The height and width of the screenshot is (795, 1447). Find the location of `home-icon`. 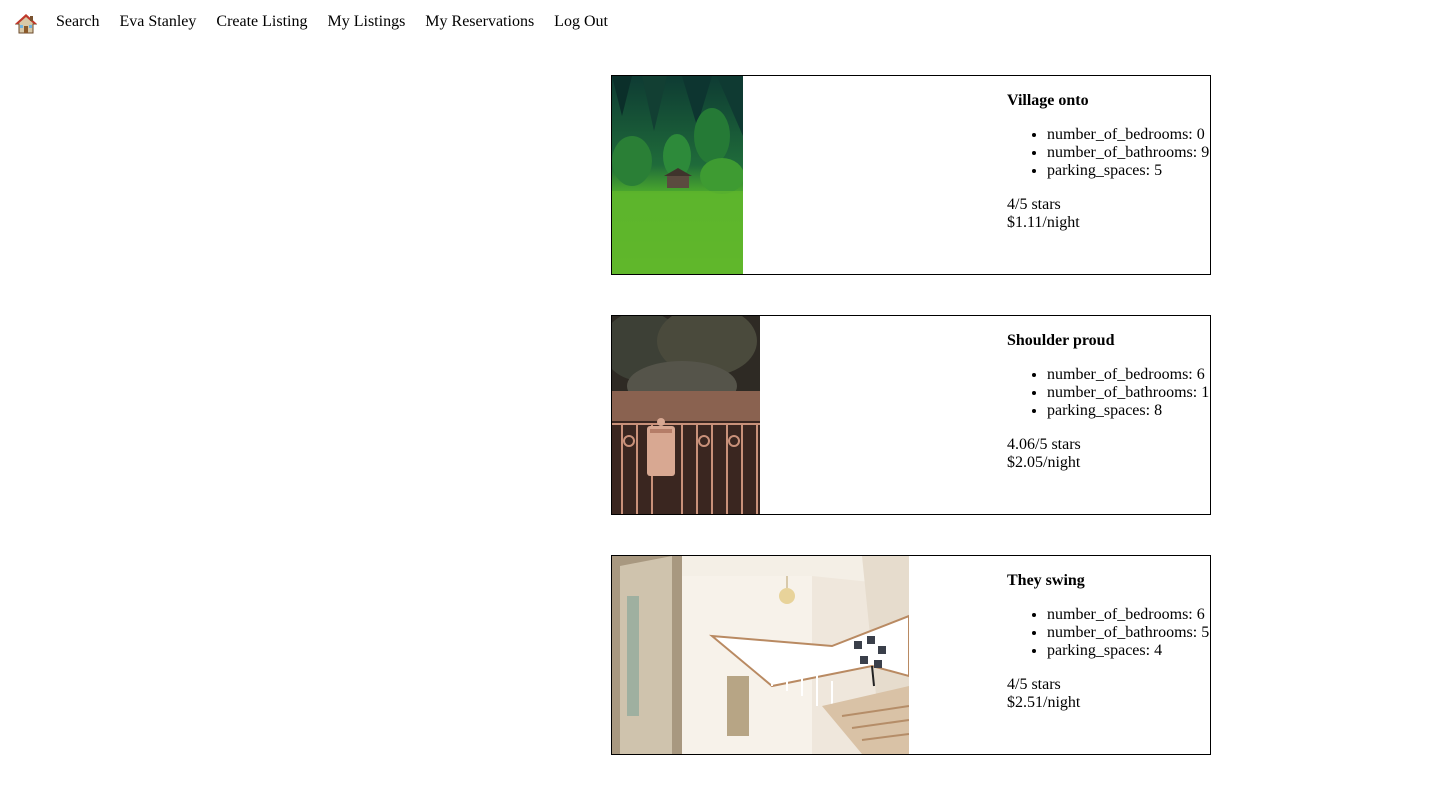

home-icon is located at coordinates (26, 24).